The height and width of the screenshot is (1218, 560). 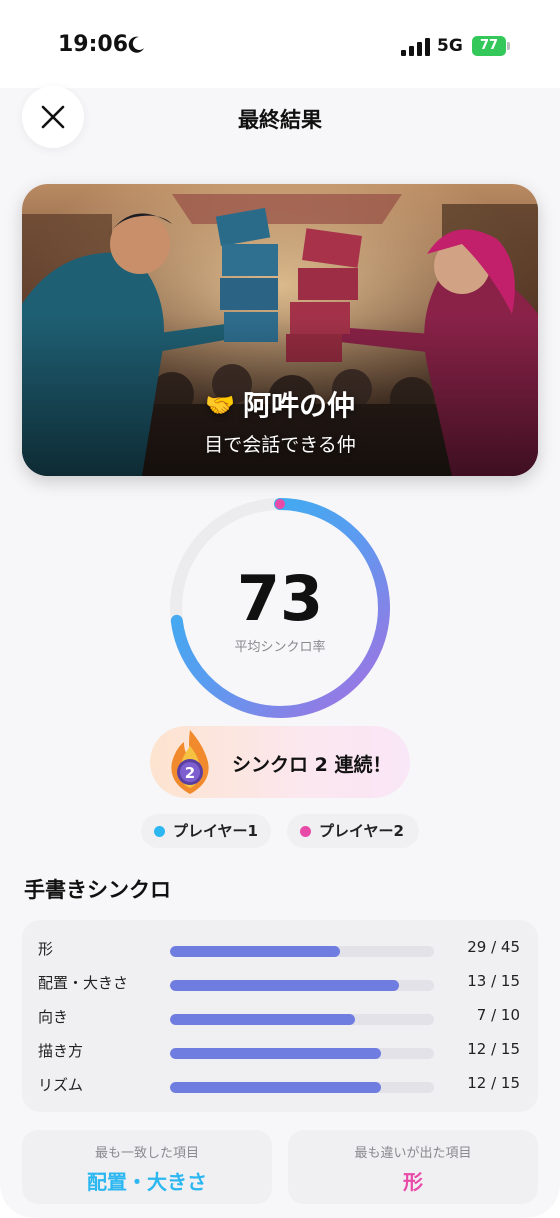 I want to click on streak-count-badge: 2, so click(x=190, y=773).